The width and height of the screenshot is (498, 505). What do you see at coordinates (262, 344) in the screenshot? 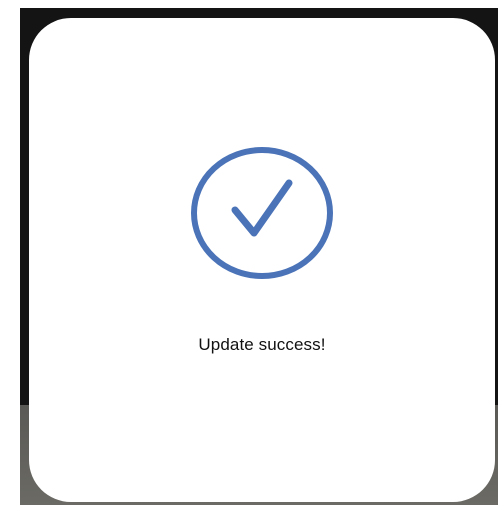
I see `success-message: Update success!` at bounding box center [262, 344].